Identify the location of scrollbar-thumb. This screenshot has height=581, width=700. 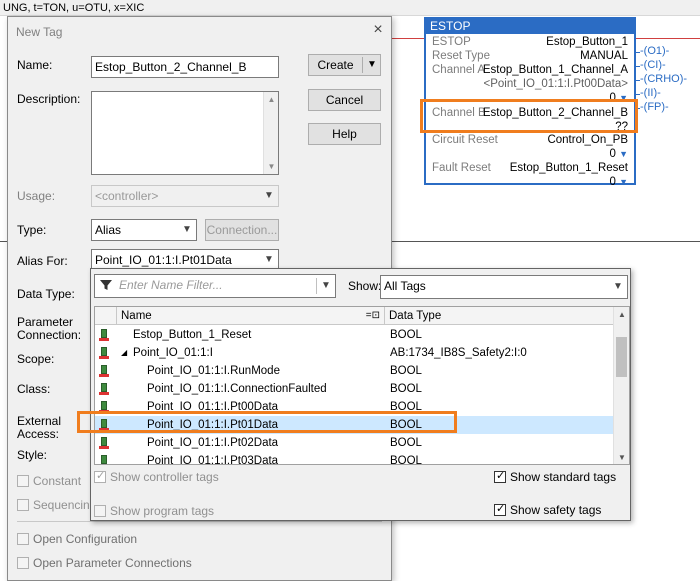
(621, 357).